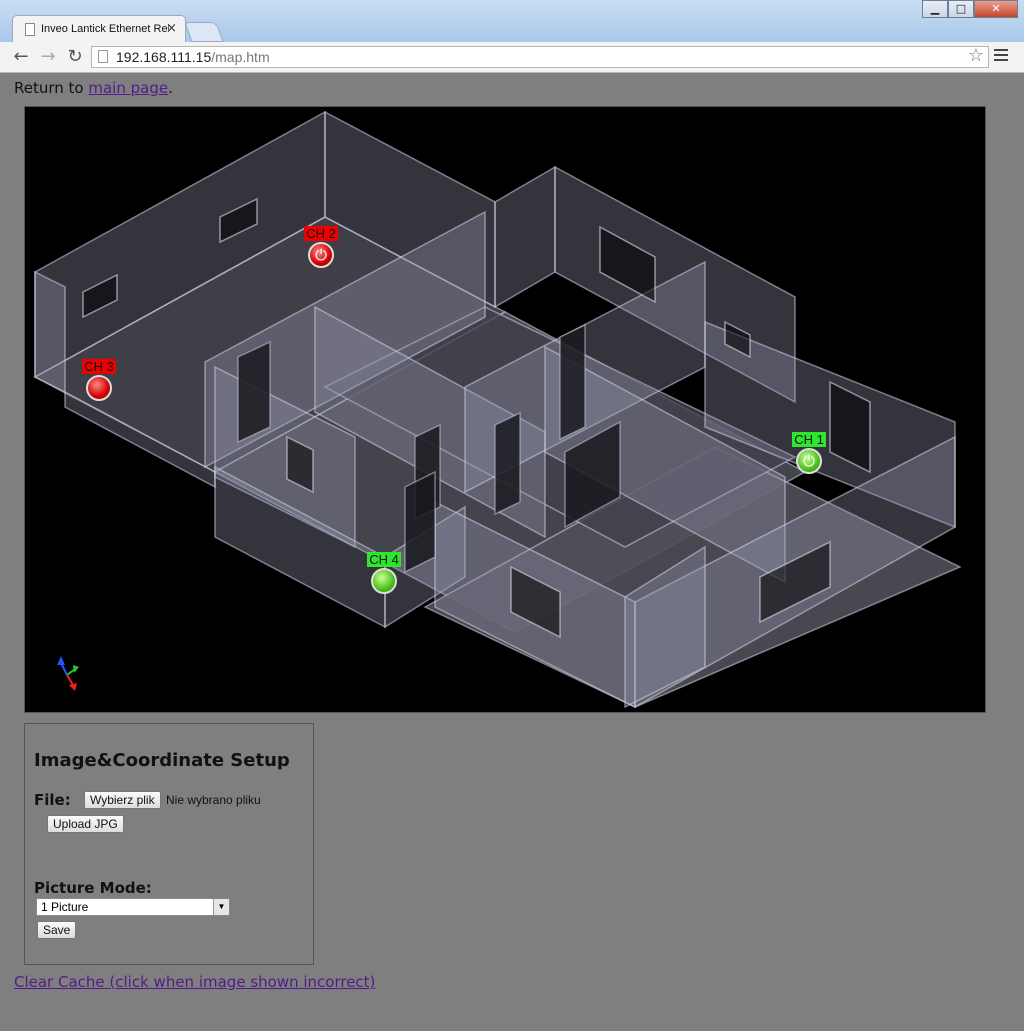 Image resolution: width=1024 pixels, height=1031 pixels. I want to click on tab-title: Inveo Lantick Ethernet Rel, so click(105, 29).